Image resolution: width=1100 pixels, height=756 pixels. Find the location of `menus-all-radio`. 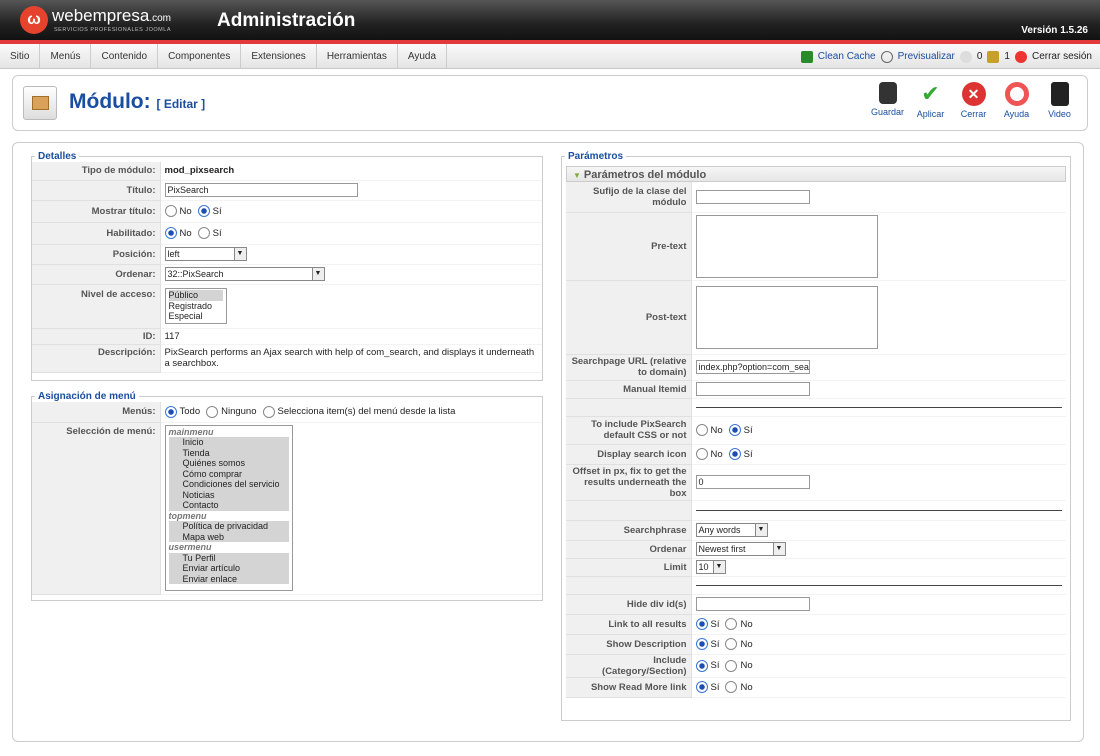

menus-all-radio is located at coordinates (170, 411).